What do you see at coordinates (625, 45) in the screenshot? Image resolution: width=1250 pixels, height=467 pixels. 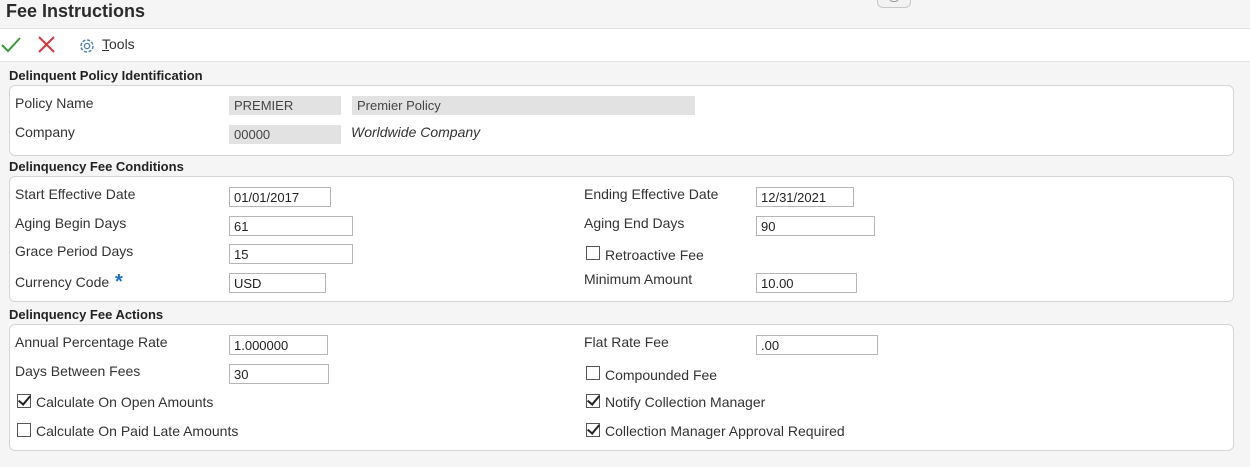 I see `toolbar: Tools` at bounding box center [625, 45].